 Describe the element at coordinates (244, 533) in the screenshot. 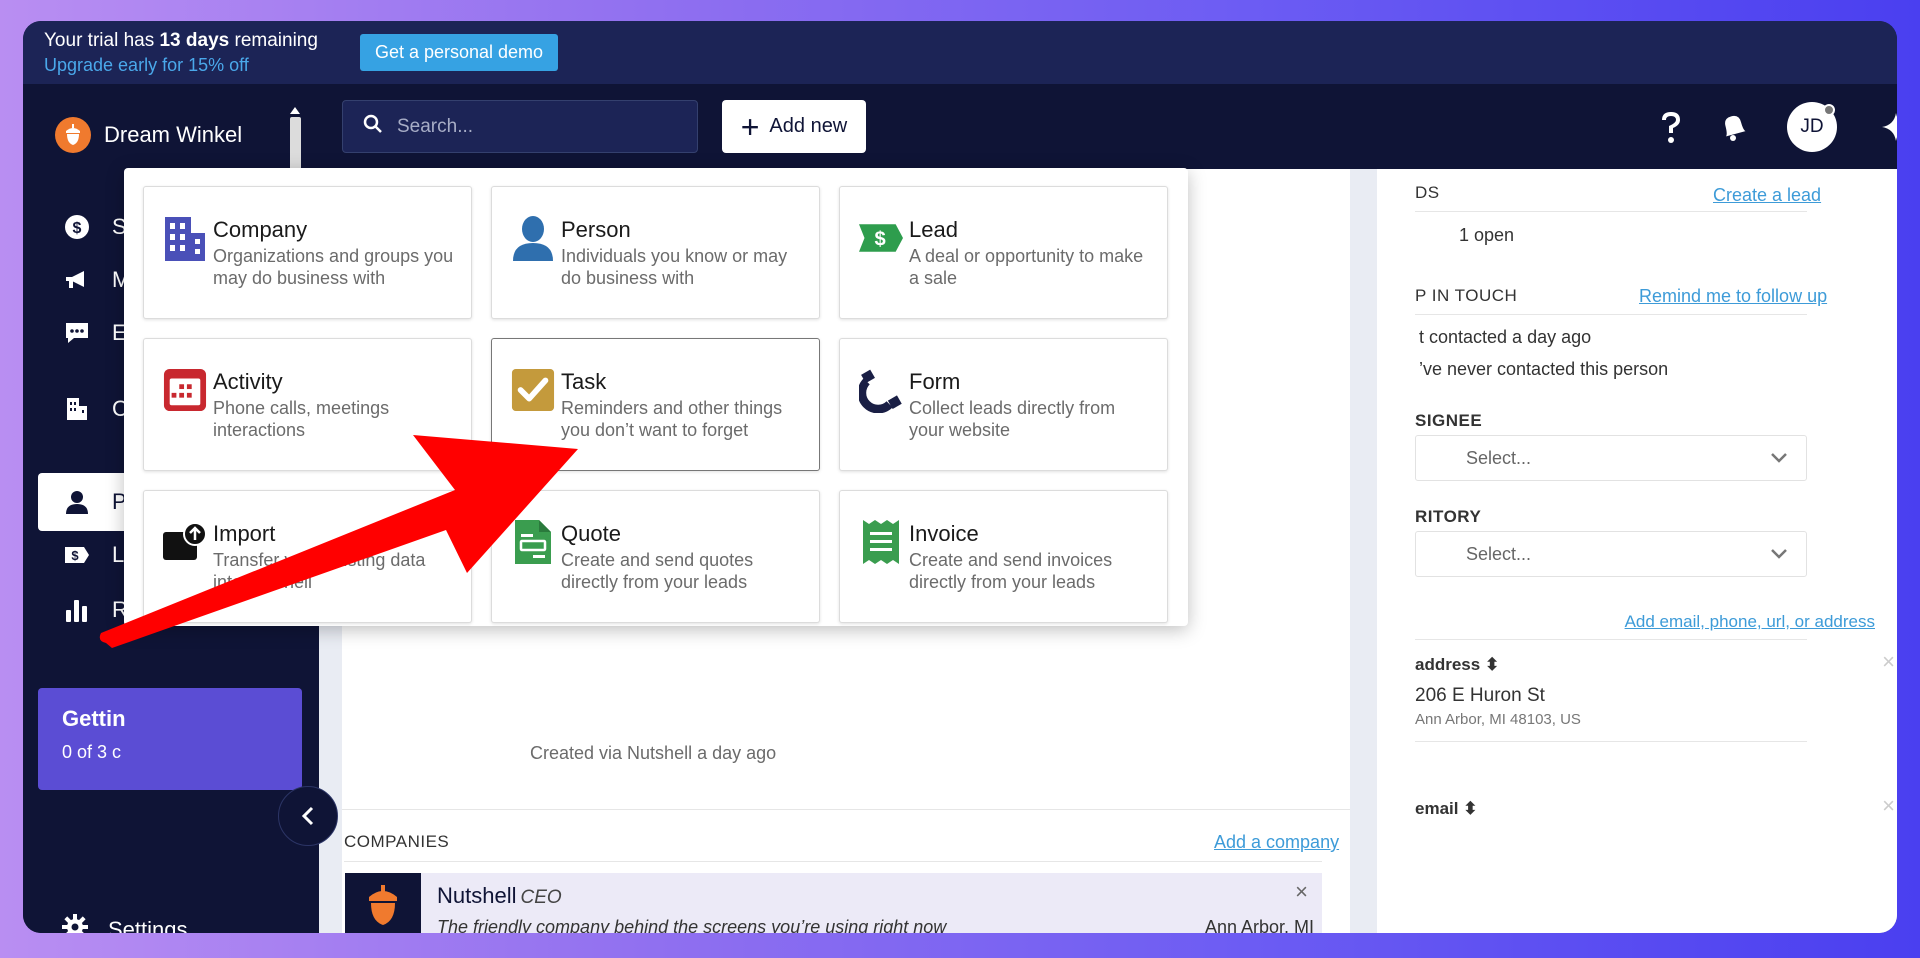

I see `option-title: Import` at that location.